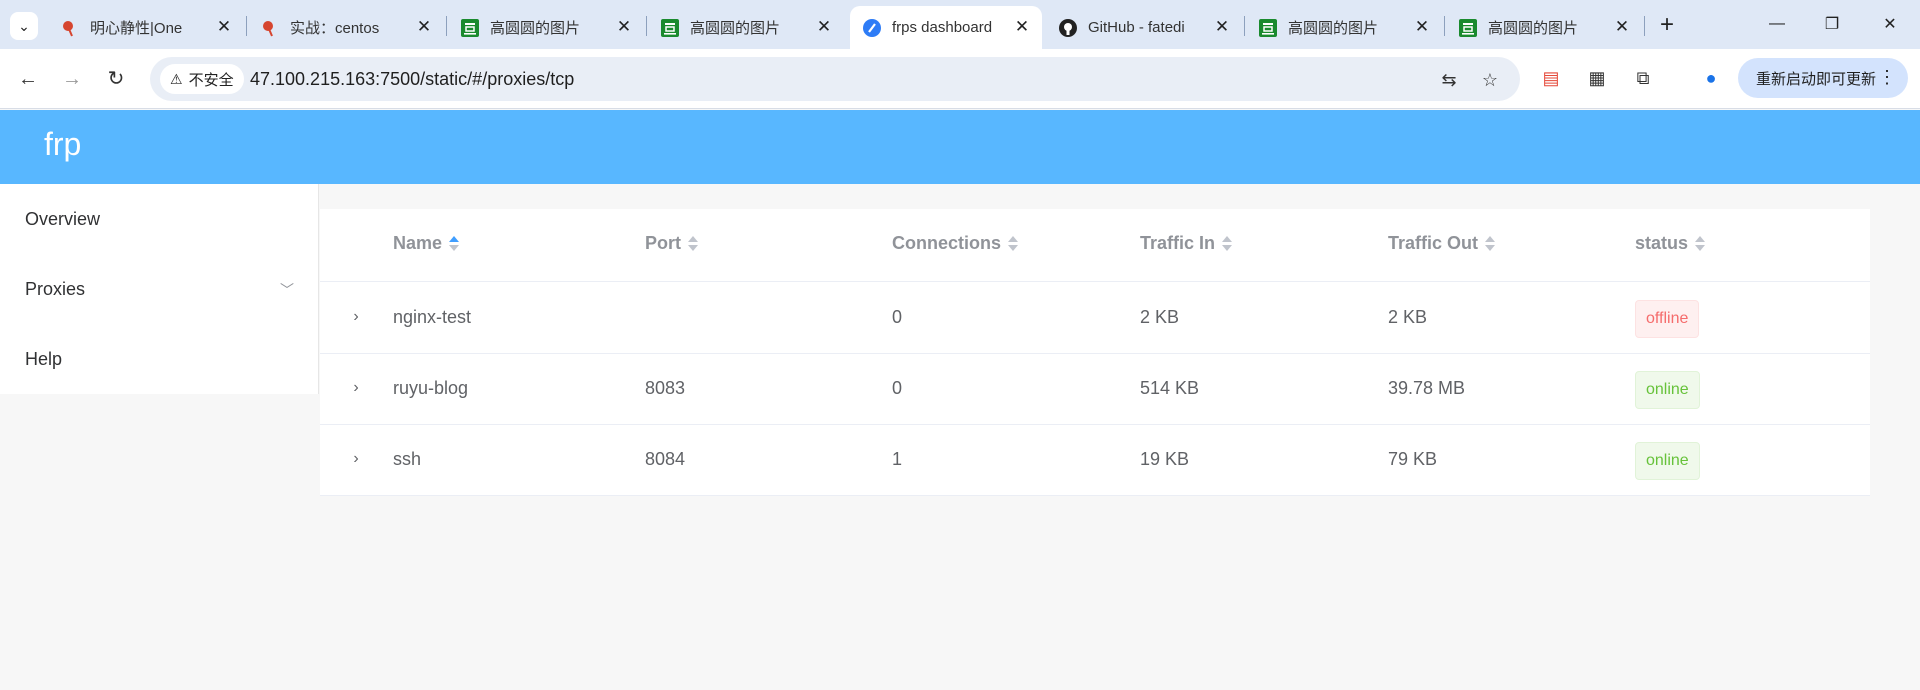 This screenshot has width=1920, height=690. Describe the element at coordinates (1667, 390) in the screenshot. I see `status-badge: online` at that location.